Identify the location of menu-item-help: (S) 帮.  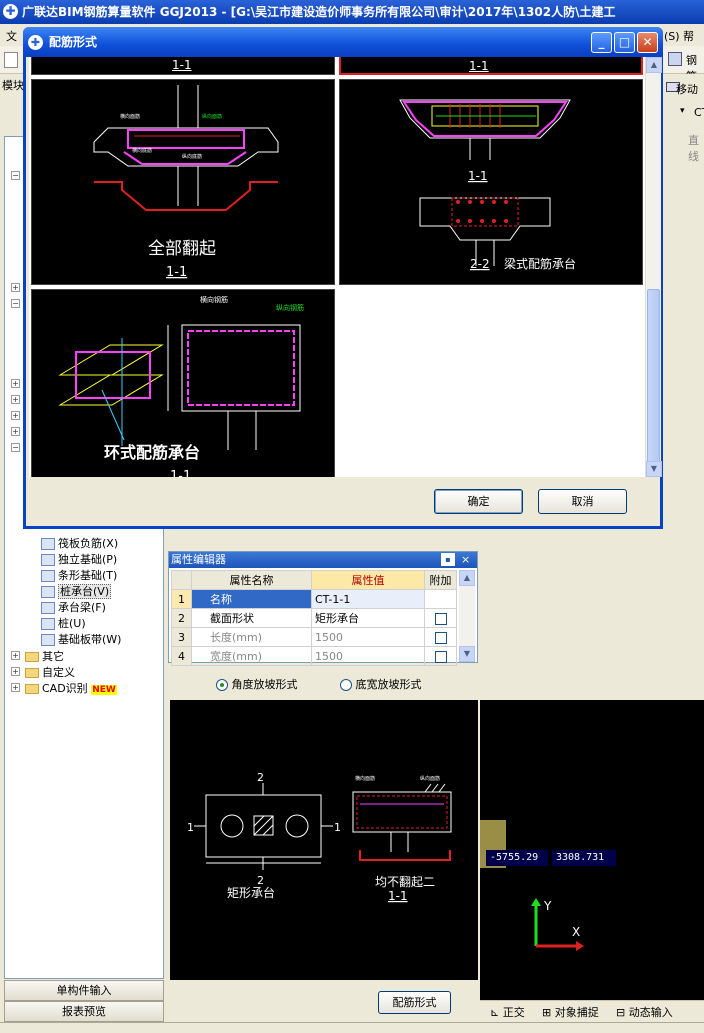
(679, 36).